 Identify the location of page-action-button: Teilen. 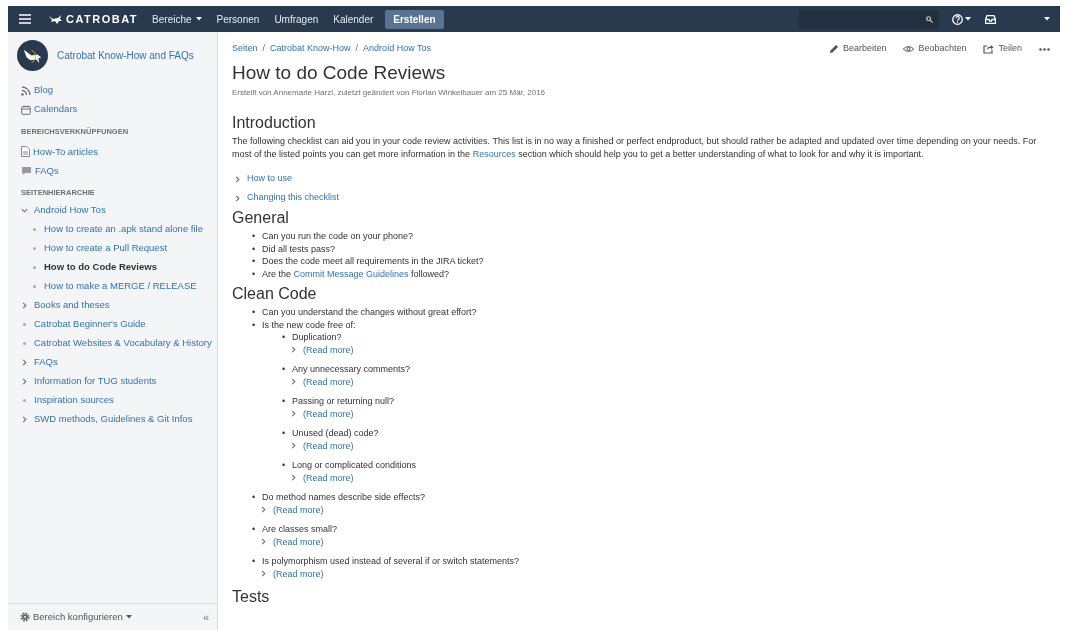
(1002, 49).